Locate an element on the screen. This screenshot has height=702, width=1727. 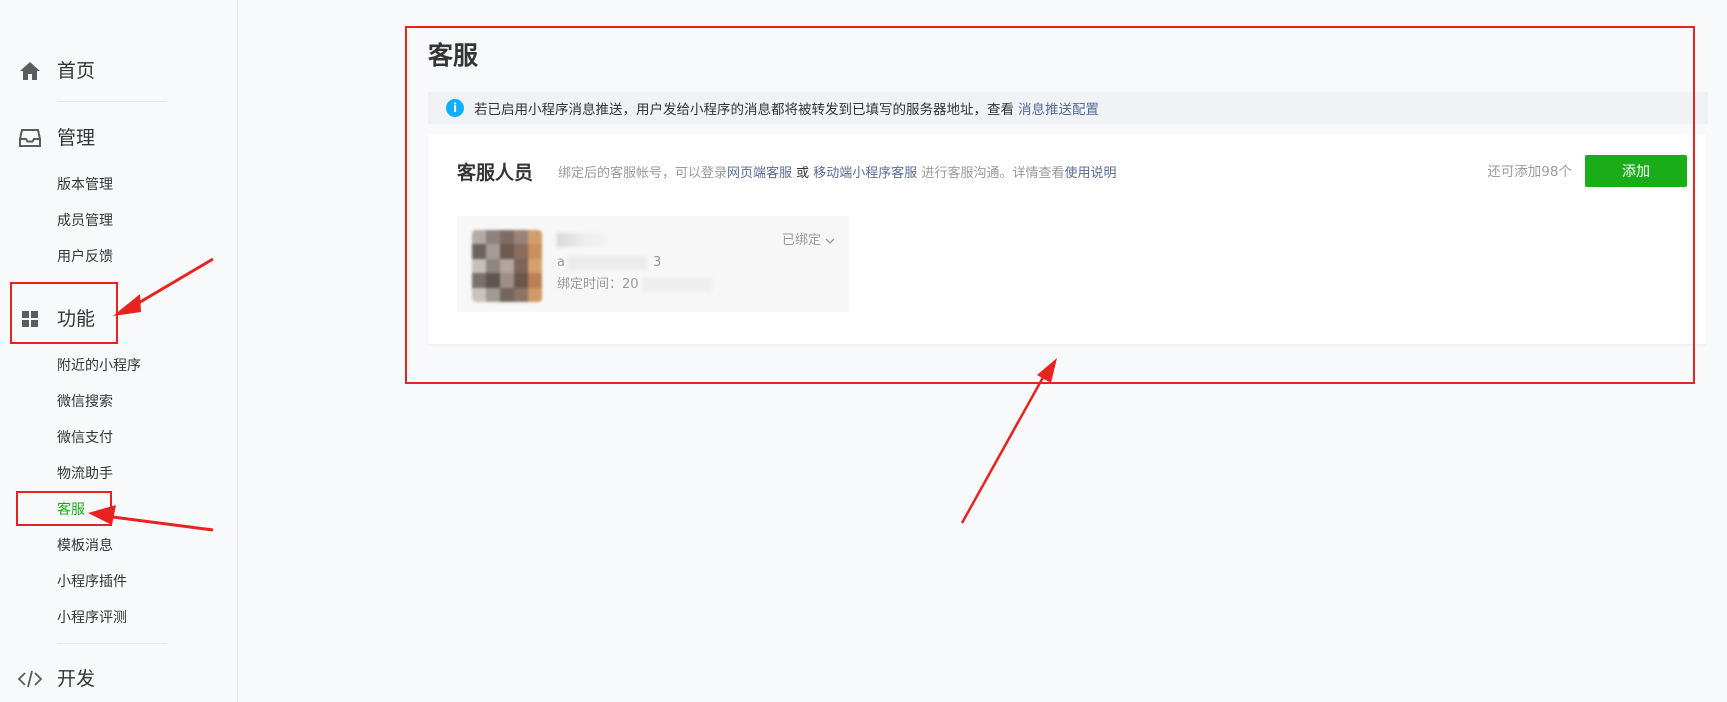
nav-home: 首页 is located at coordinates (119, 70).